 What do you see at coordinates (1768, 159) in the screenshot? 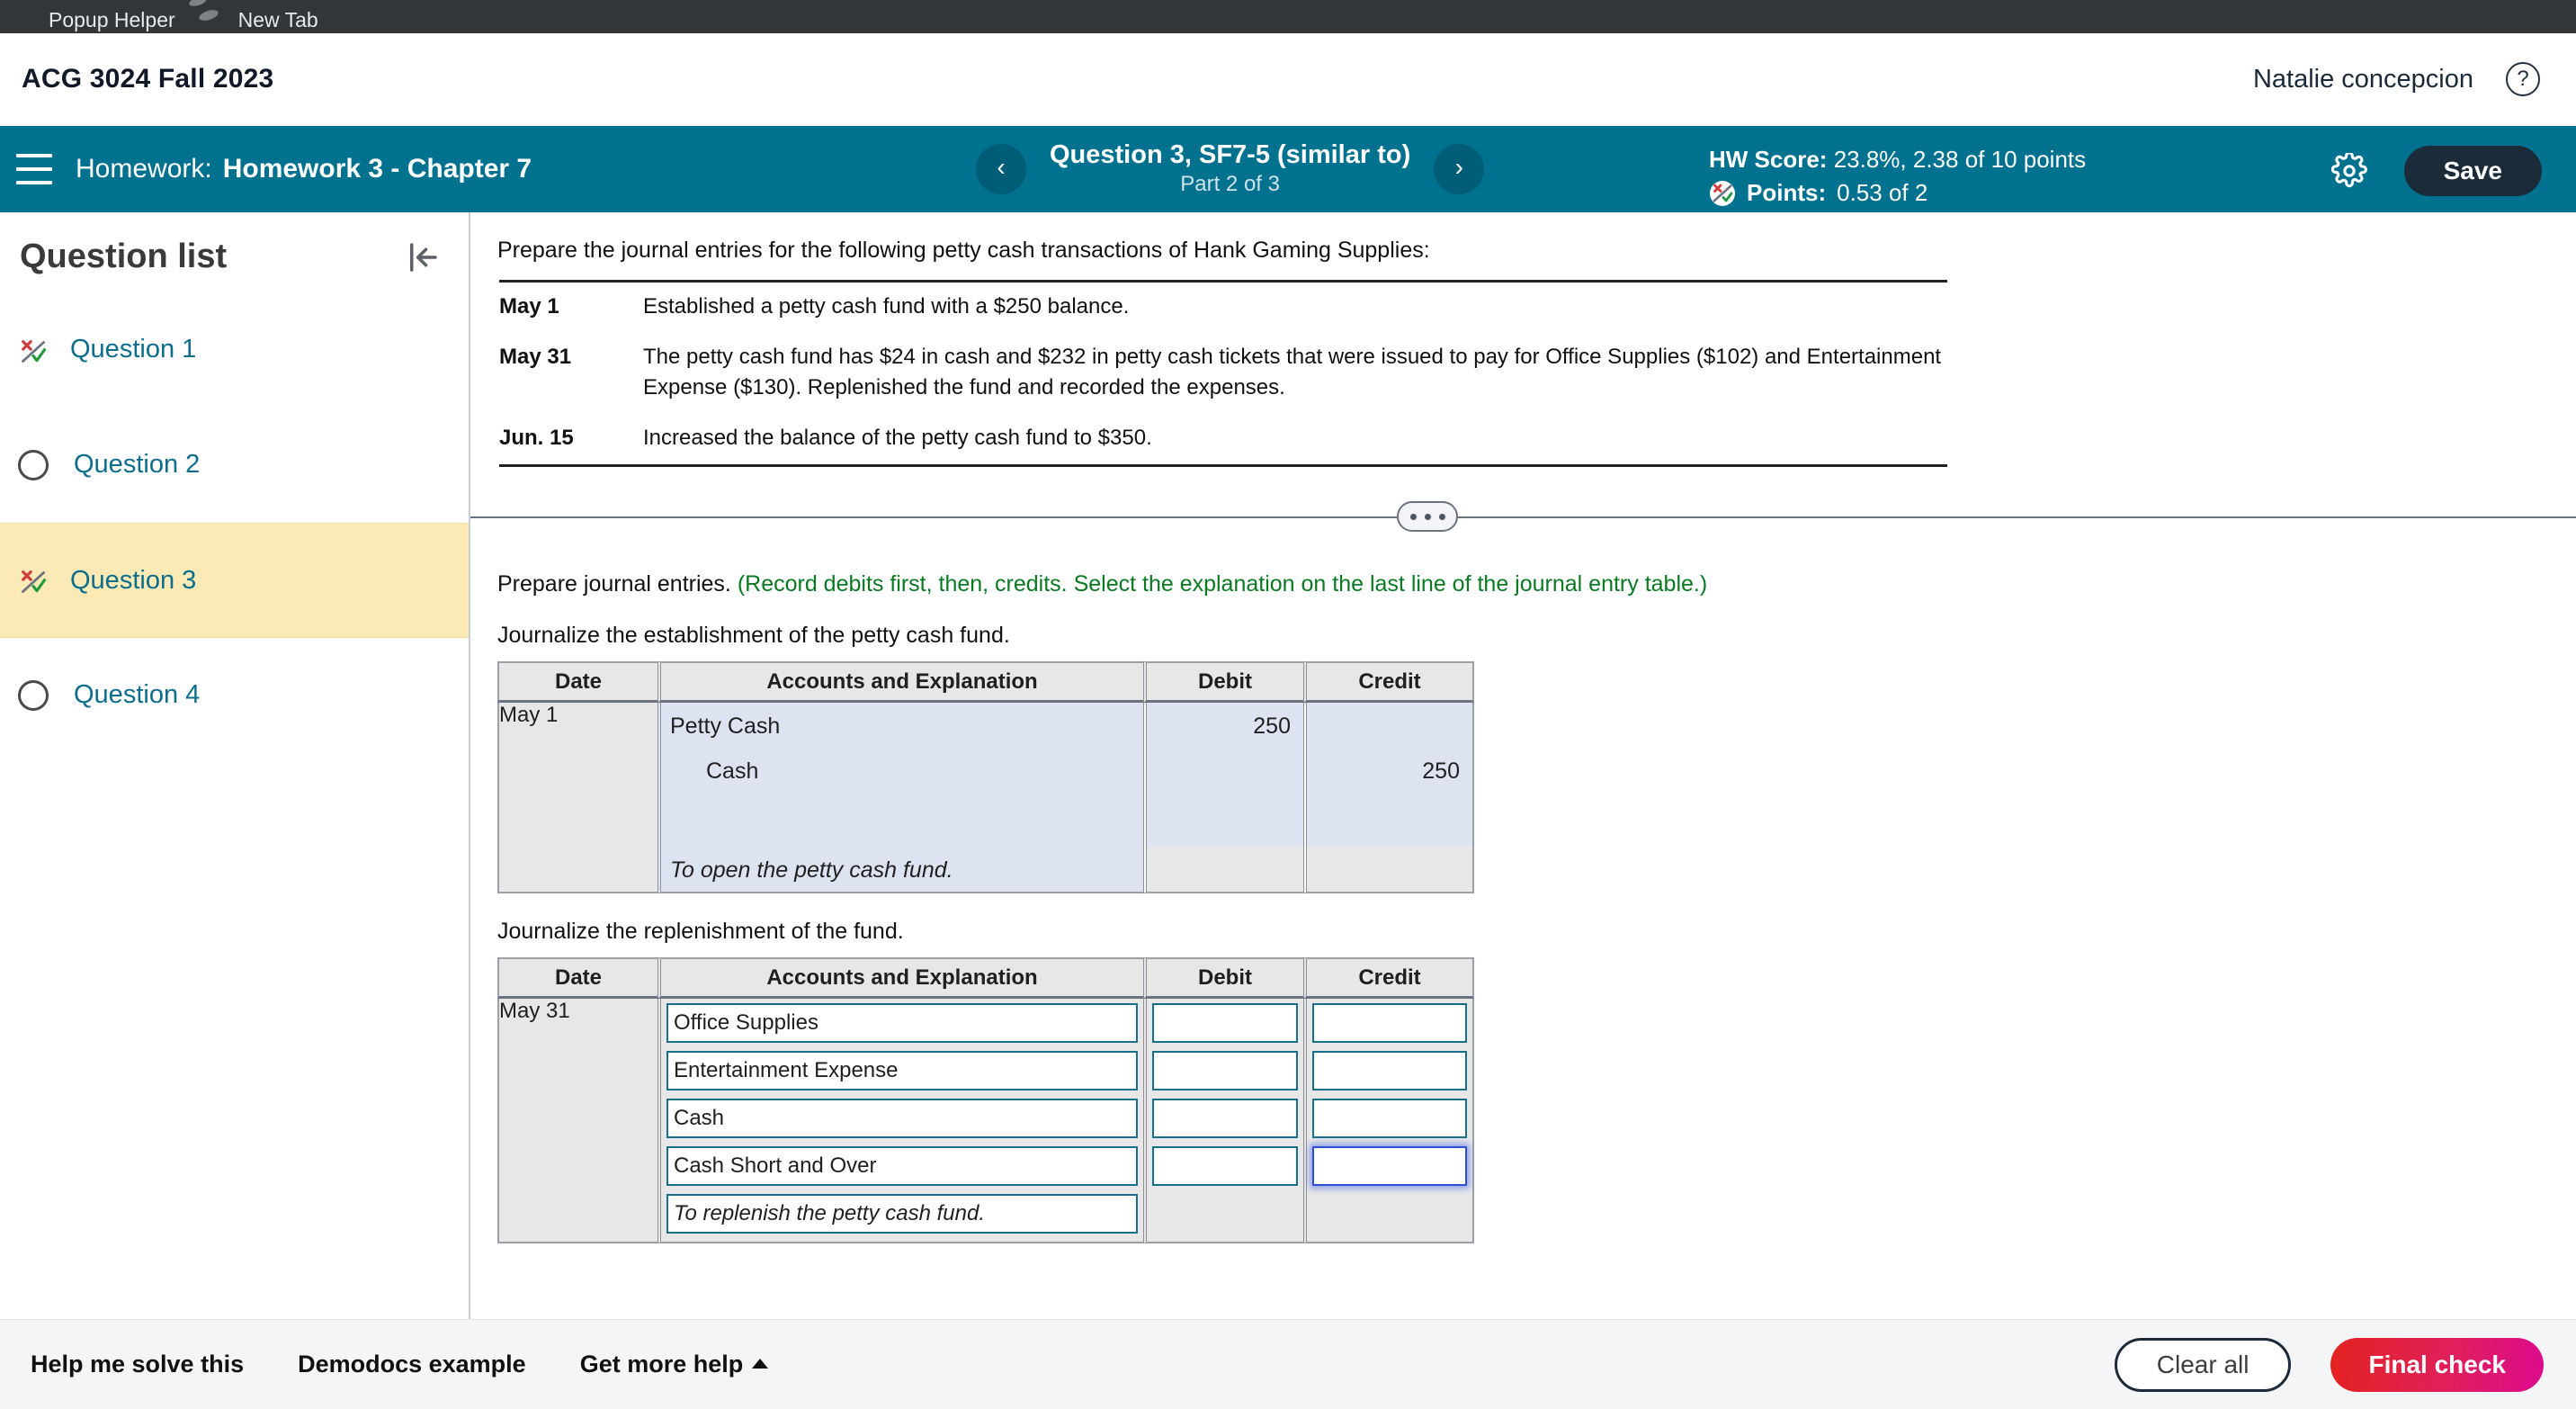
I see `hw-score-label: HW Score:` at bounding box center [1768, 159].